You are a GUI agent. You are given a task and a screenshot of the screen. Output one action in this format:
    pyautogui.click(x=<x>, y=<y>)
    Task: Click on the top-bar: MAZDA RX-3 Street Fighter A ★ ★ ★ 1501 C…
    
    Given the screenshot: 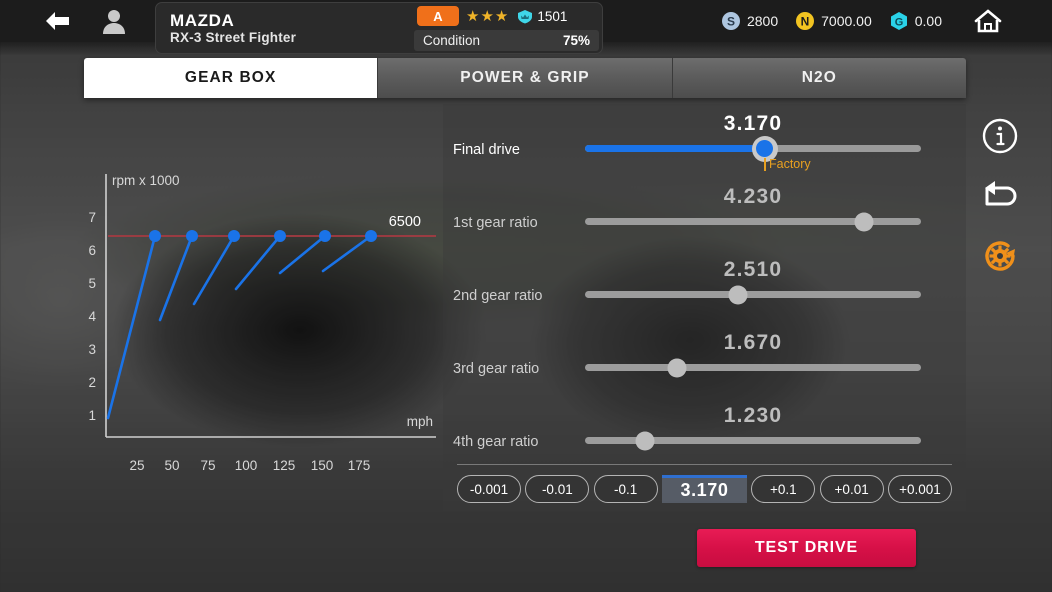 What is the action you would take?
    pyautogui.click(x=526, y=27)
    